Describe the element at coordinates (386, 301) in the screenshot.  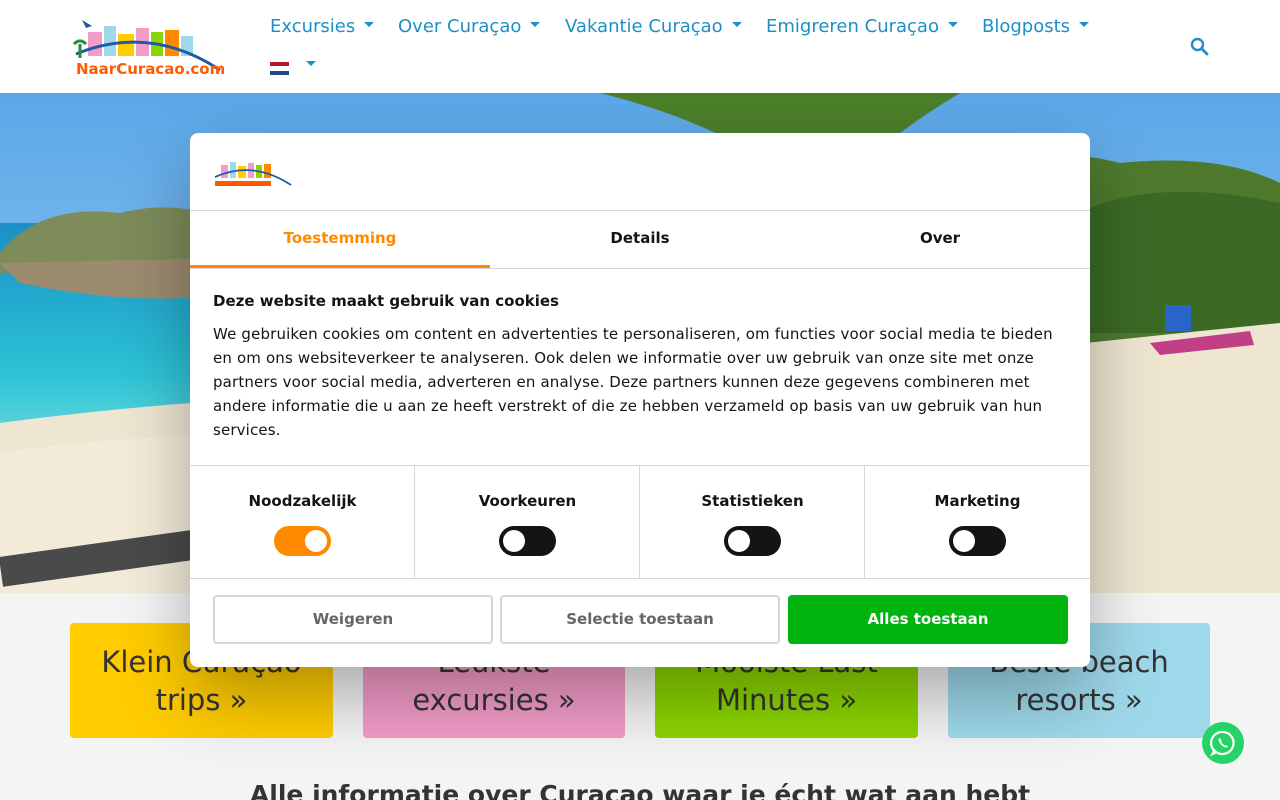
I see `cookie-dialog-title: Deze website maakt gebruik van cookies` at that location.